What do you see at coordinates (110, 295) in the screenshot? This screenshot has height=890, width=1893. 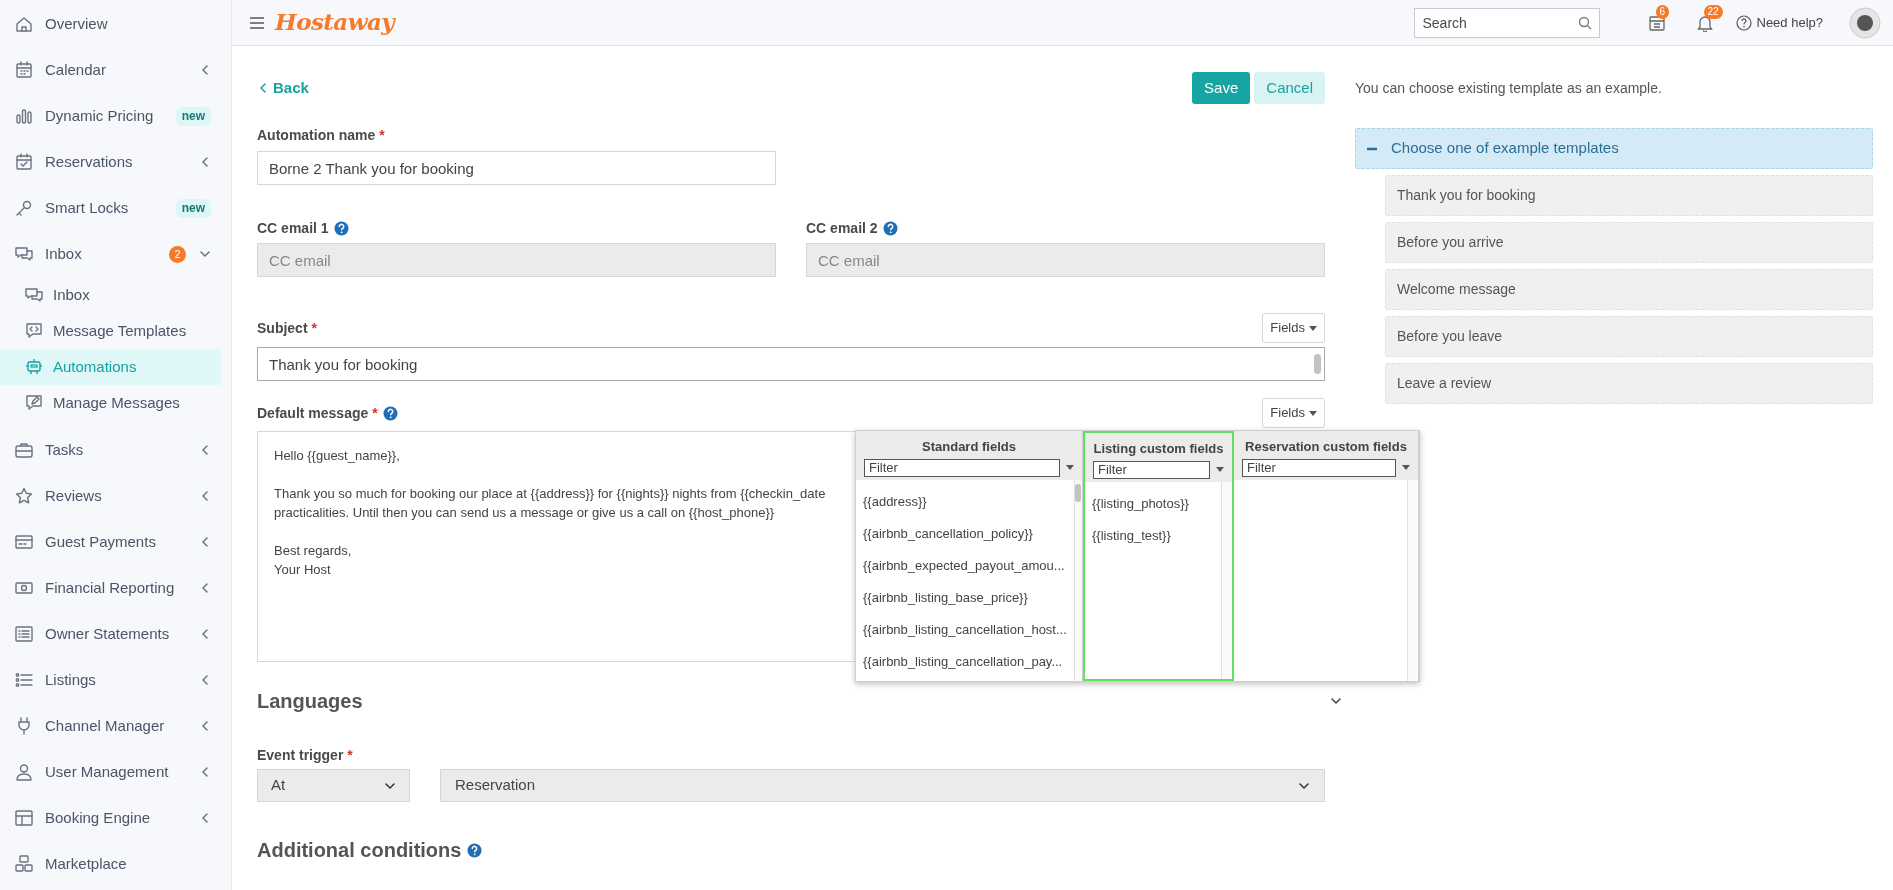 I see `sidebar-subitem: Inbox` at bounding box center [110, 295].